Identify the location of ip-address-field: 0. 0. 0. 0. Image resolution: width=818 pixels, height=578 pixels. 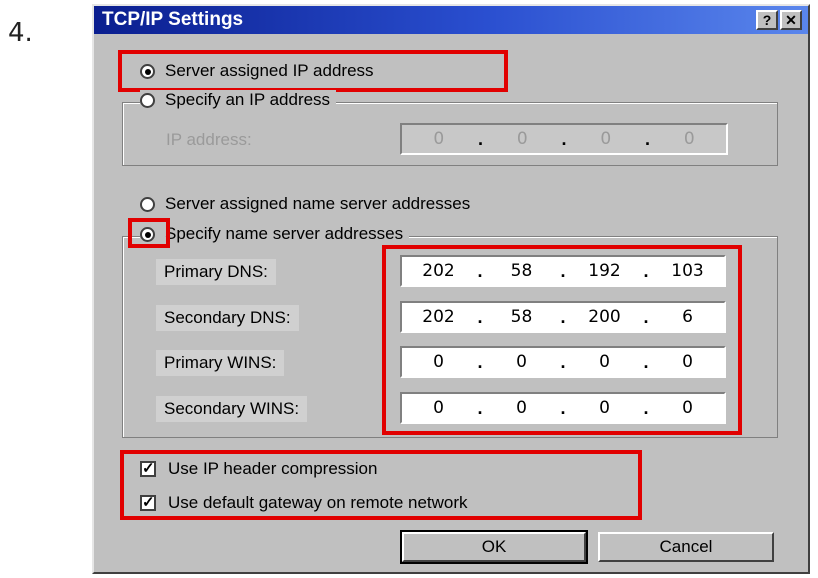
(564, 139).